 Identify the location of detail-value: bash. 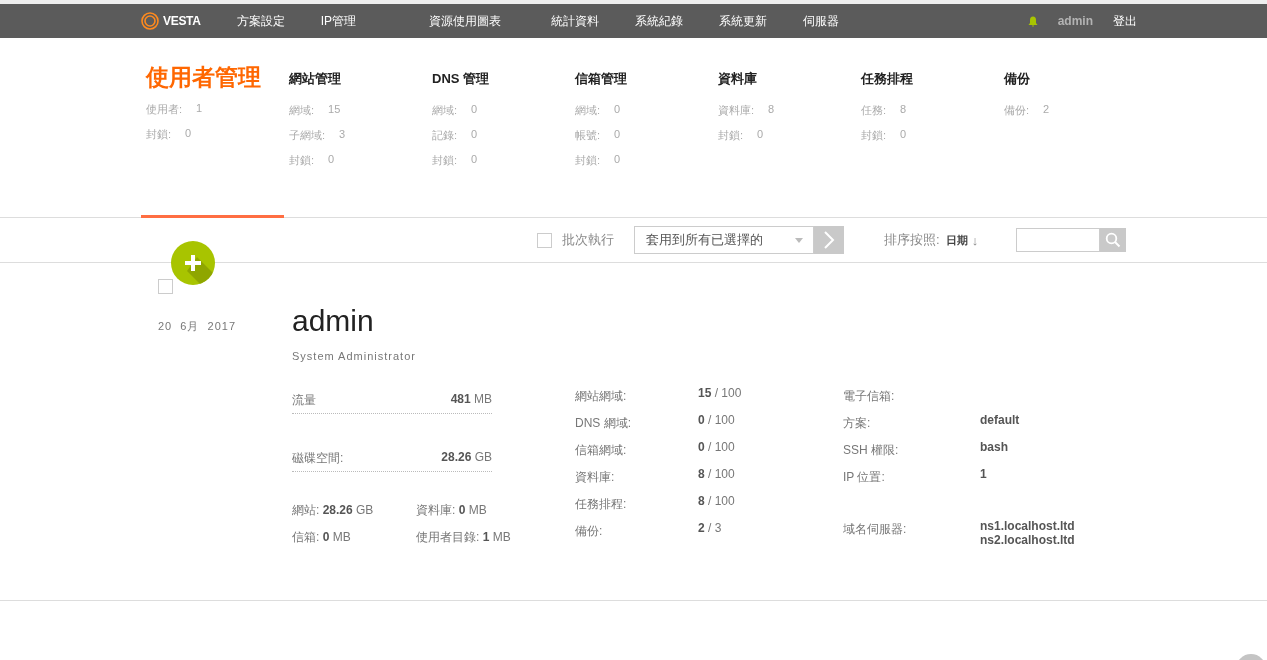
(994, 448).